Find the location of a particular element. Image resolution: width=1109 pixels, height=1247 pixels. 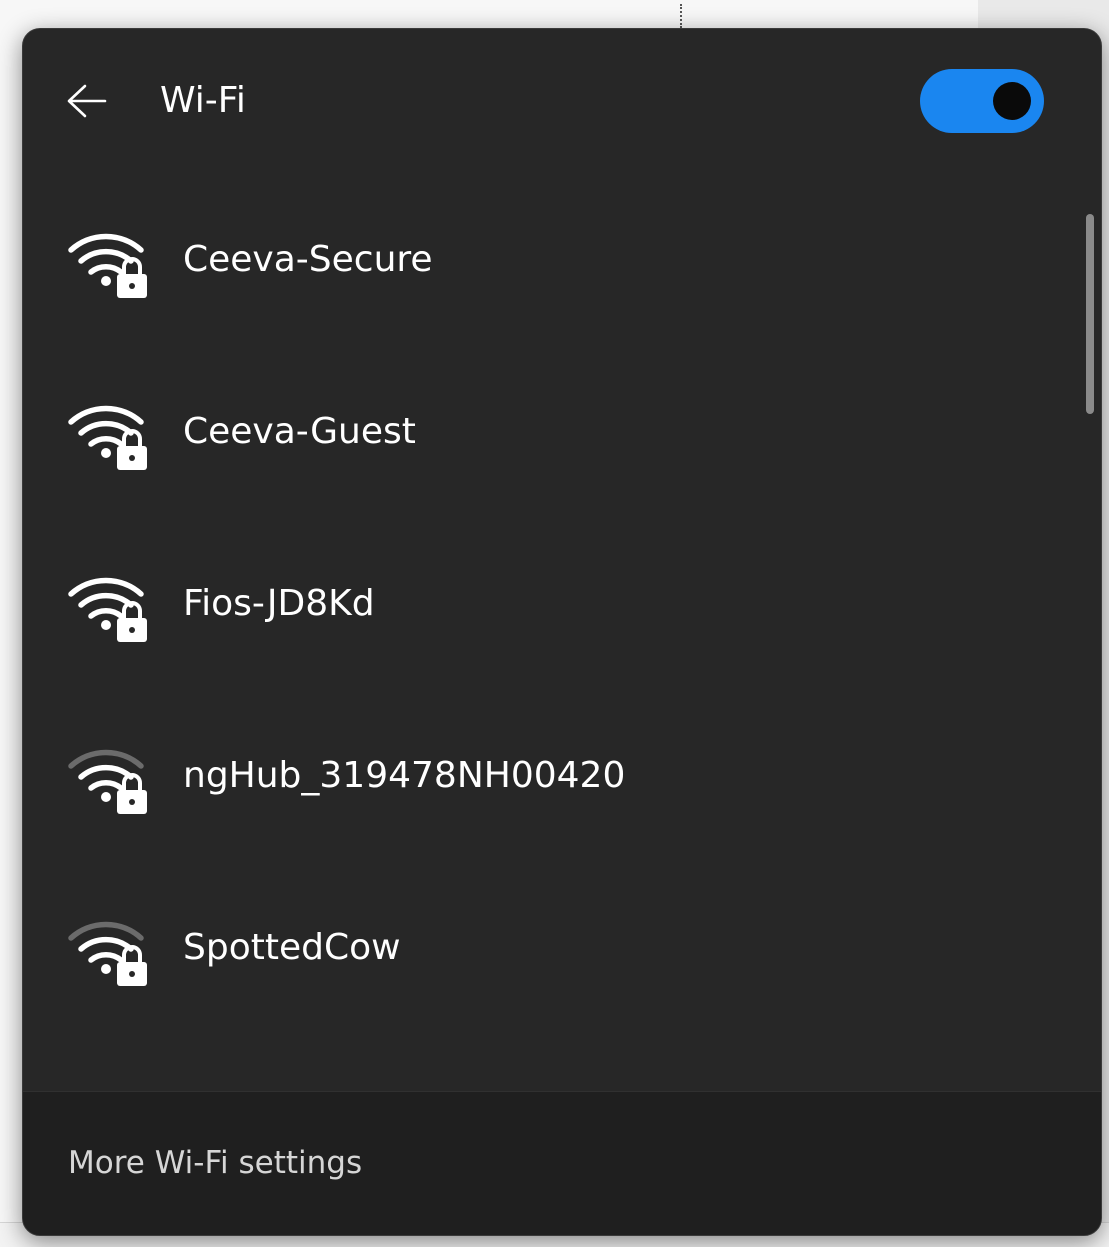

network-item-nghub: ngHub_319478NH00420 is located at coordinates (553, 775).